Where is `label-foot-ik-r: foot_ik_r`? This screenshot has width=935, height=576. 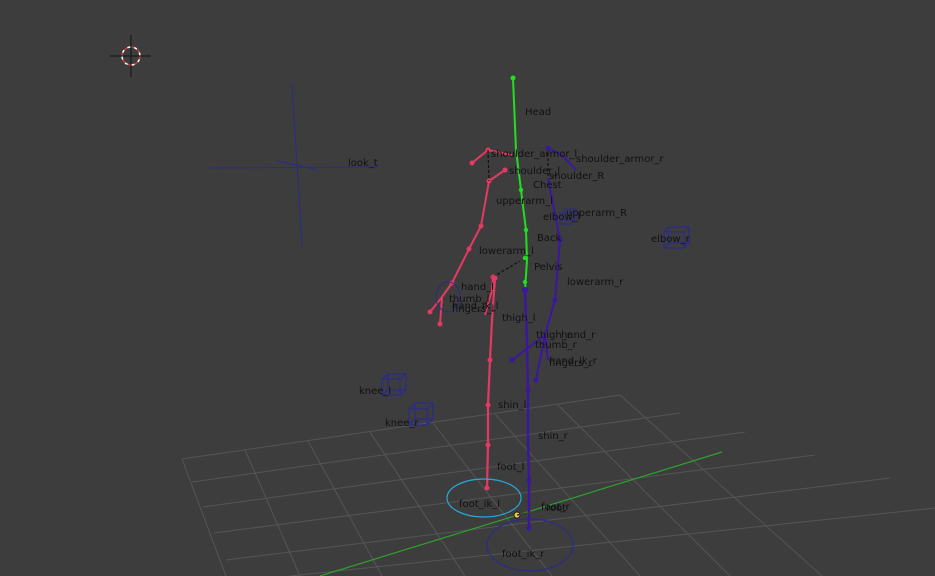 label-foot-ik-r: foot_ik_r is located at coordinates (523, 554).